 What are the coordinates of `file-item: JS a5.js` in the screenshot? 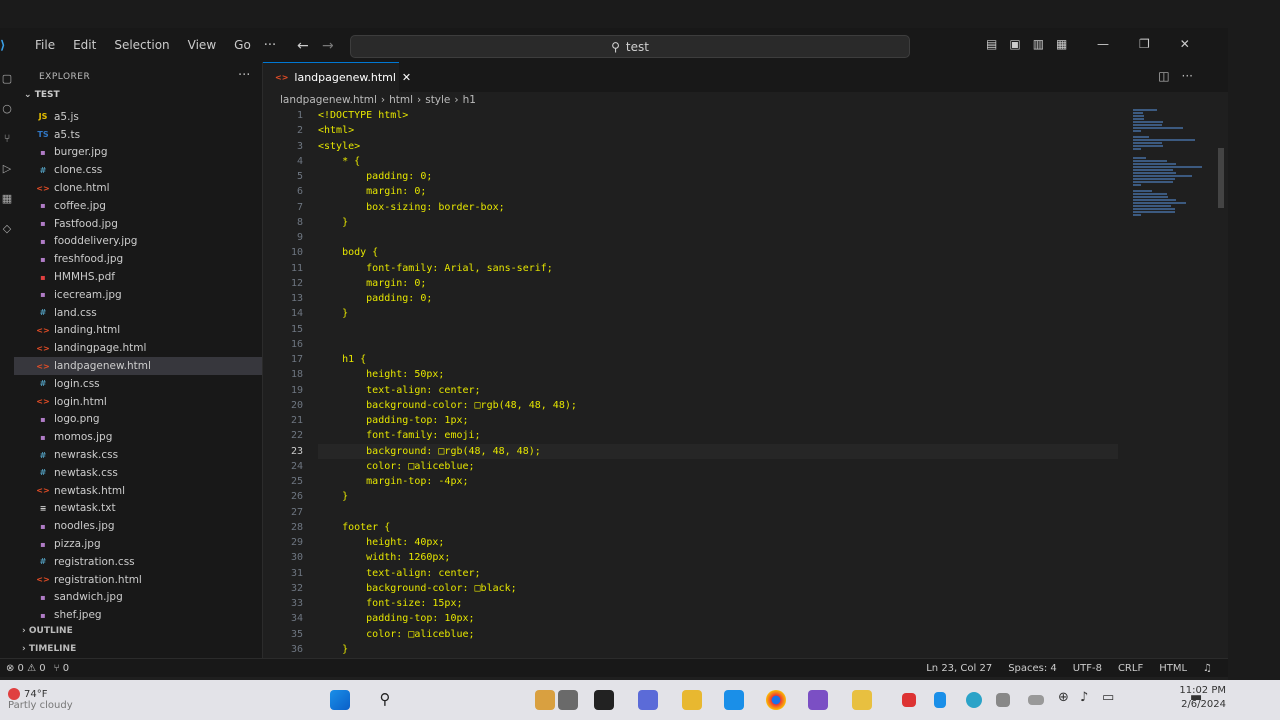 It's located at (138, 117).